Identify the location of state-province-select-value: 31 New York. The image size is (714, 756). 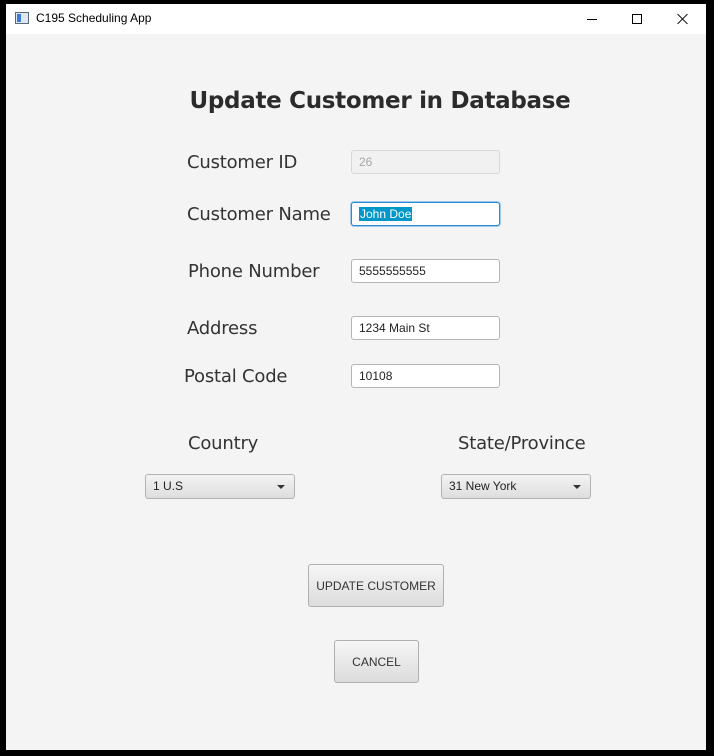
(483, 486).